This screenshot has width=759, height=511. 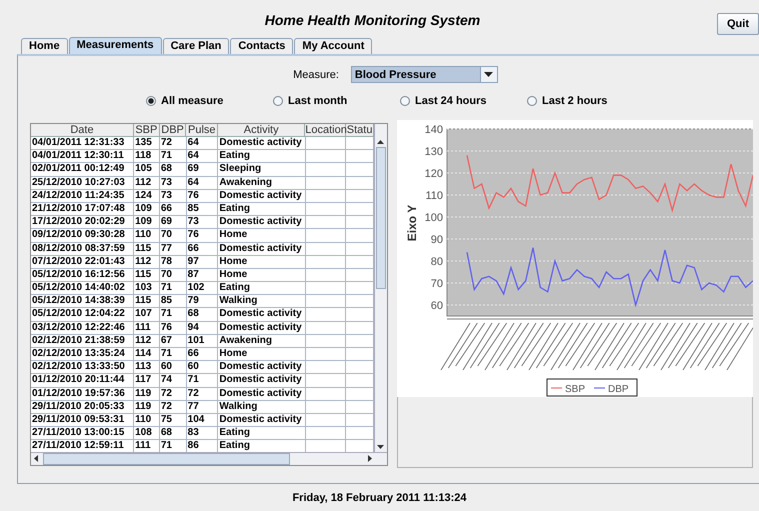 I want to click on table-cell: 29/11/2010 09:53:31, so click(x=82, y=421).